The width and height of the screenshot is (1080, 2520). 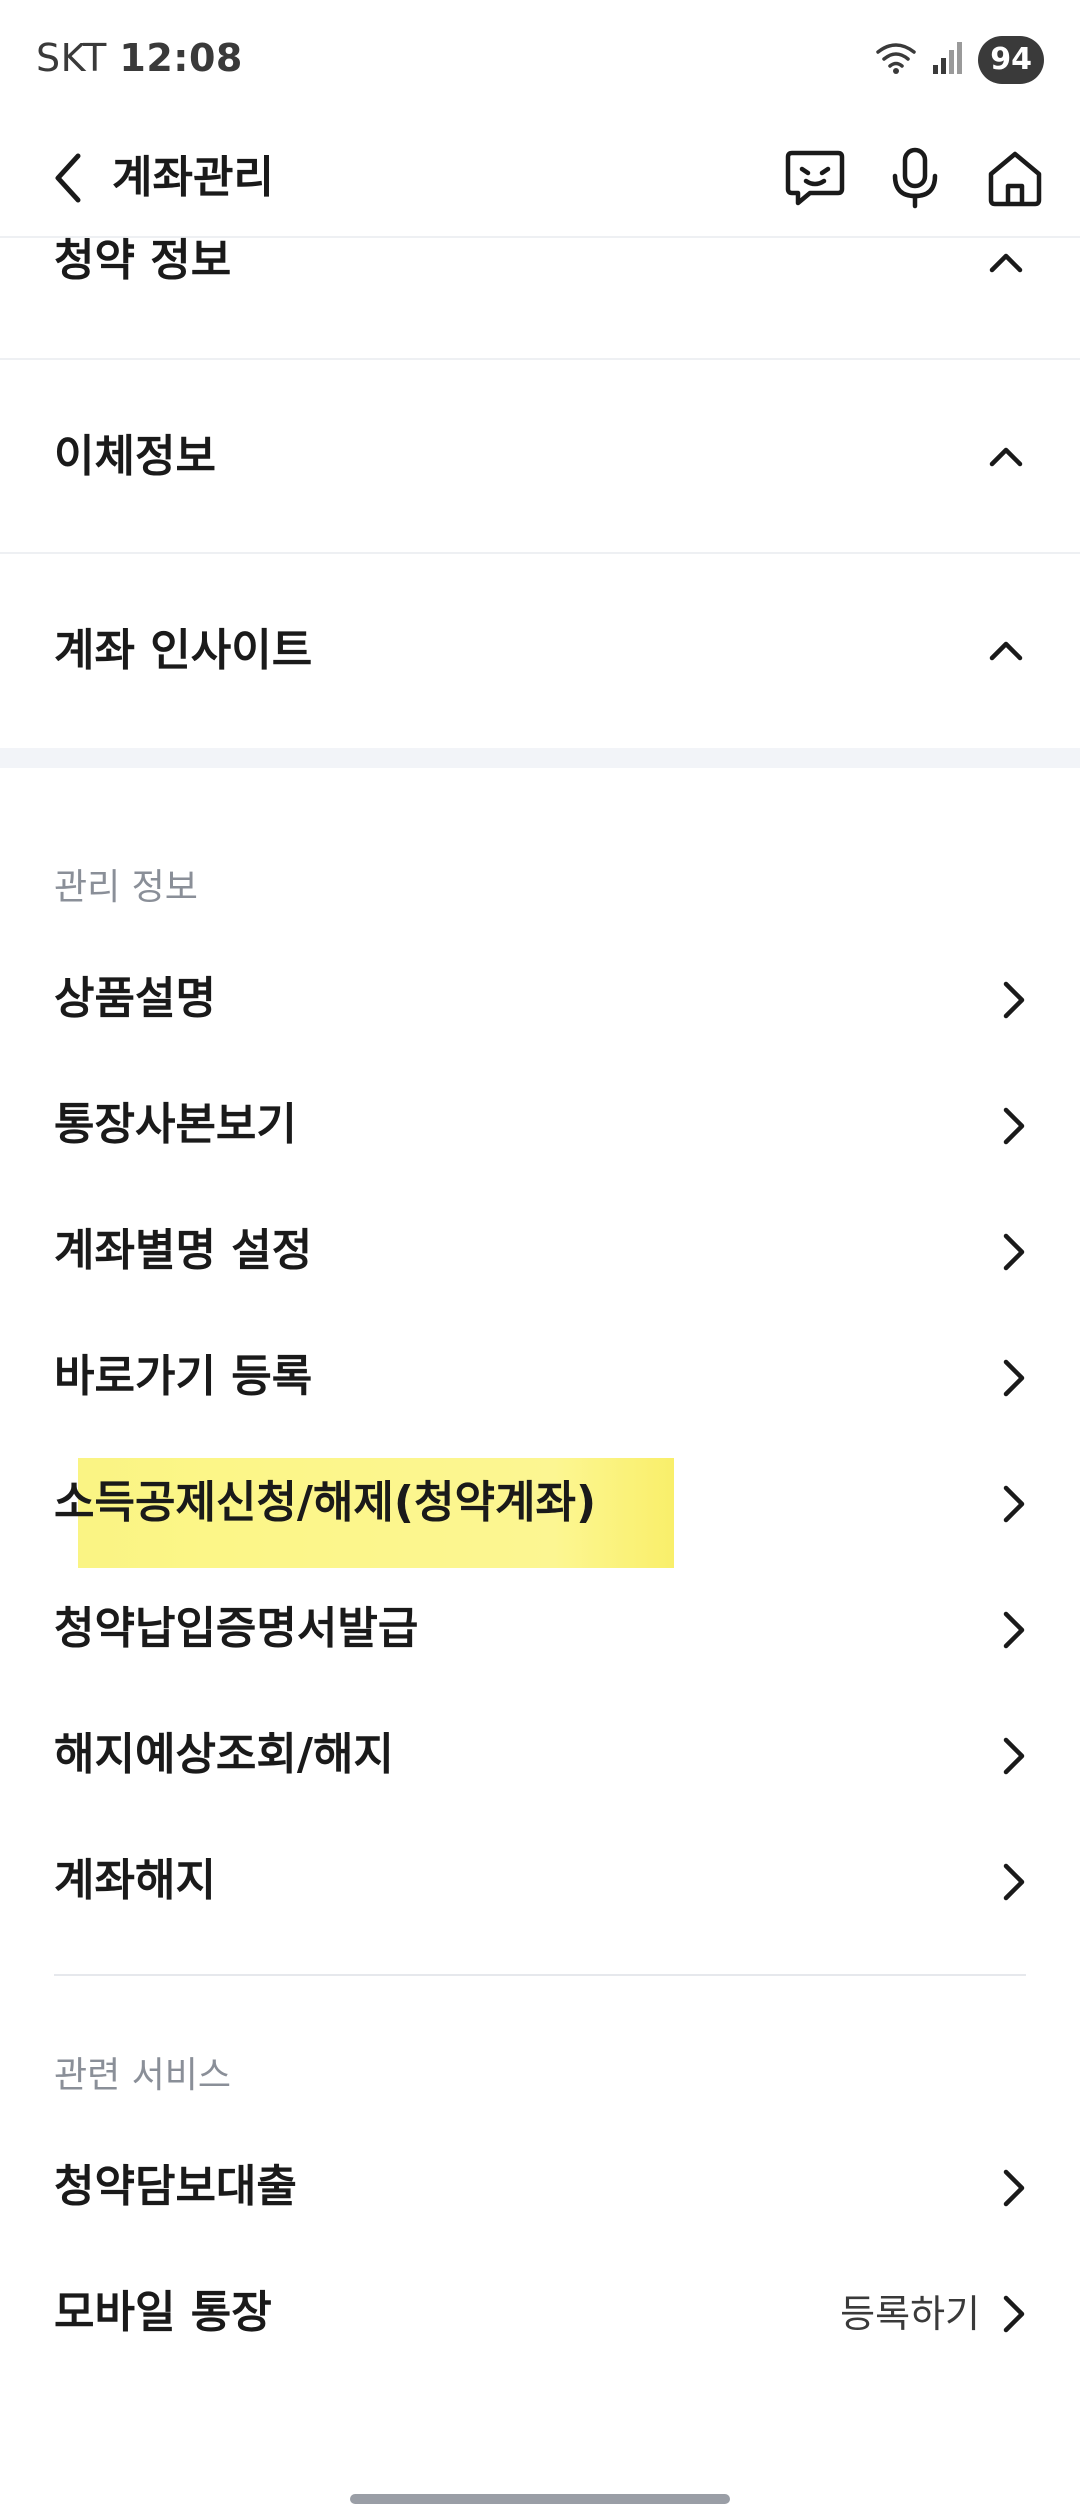 What do you see at coordinates (175, 1124) in the screenshot?
I see `menu-item-label: 통장사본보기` at bounding box center [175, 1124].